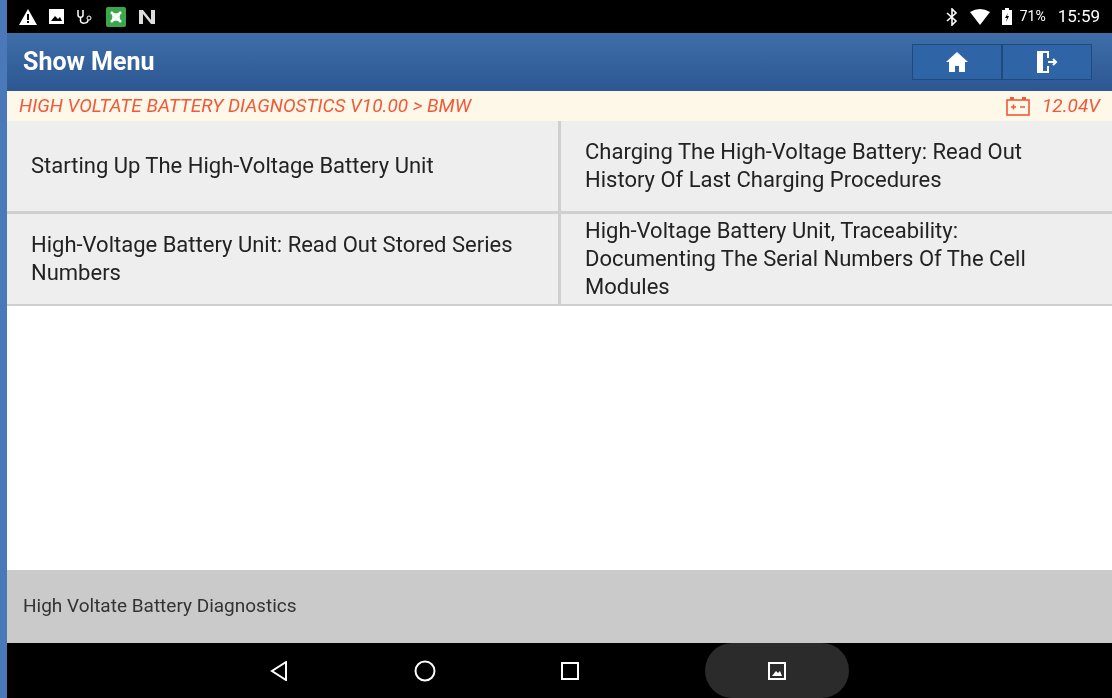 Image resolution: width=1112 pixels, height=698 pixels. I want to click on app-icon, so click(116, 16).